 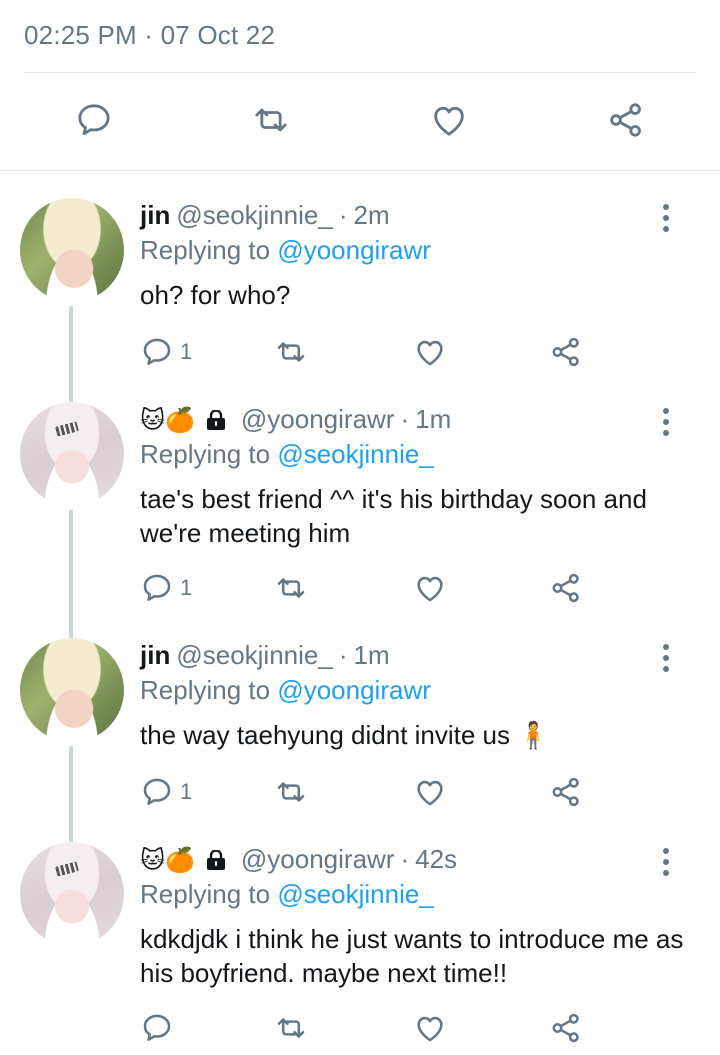 What do you see at coordinates (345, 735) in the screenshot?
I see `reply-text: the way taehyung didnt invite us 🧍` at bounding box center [345, 735].